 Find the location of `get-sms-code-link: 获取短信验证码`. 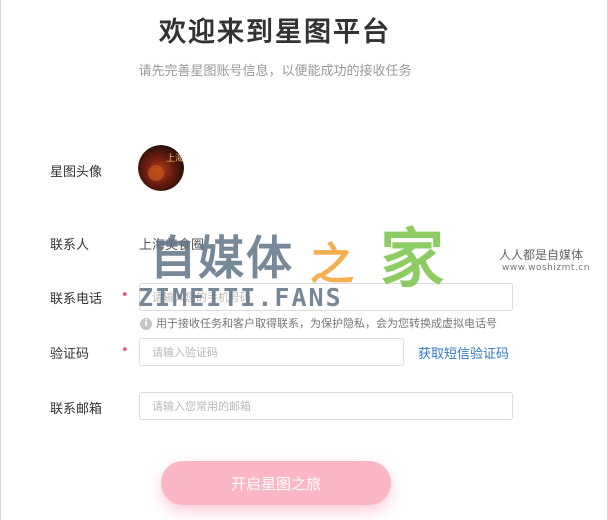

get-sms-code-link: 获取短信验证码 is located at coordinates (463, 352).